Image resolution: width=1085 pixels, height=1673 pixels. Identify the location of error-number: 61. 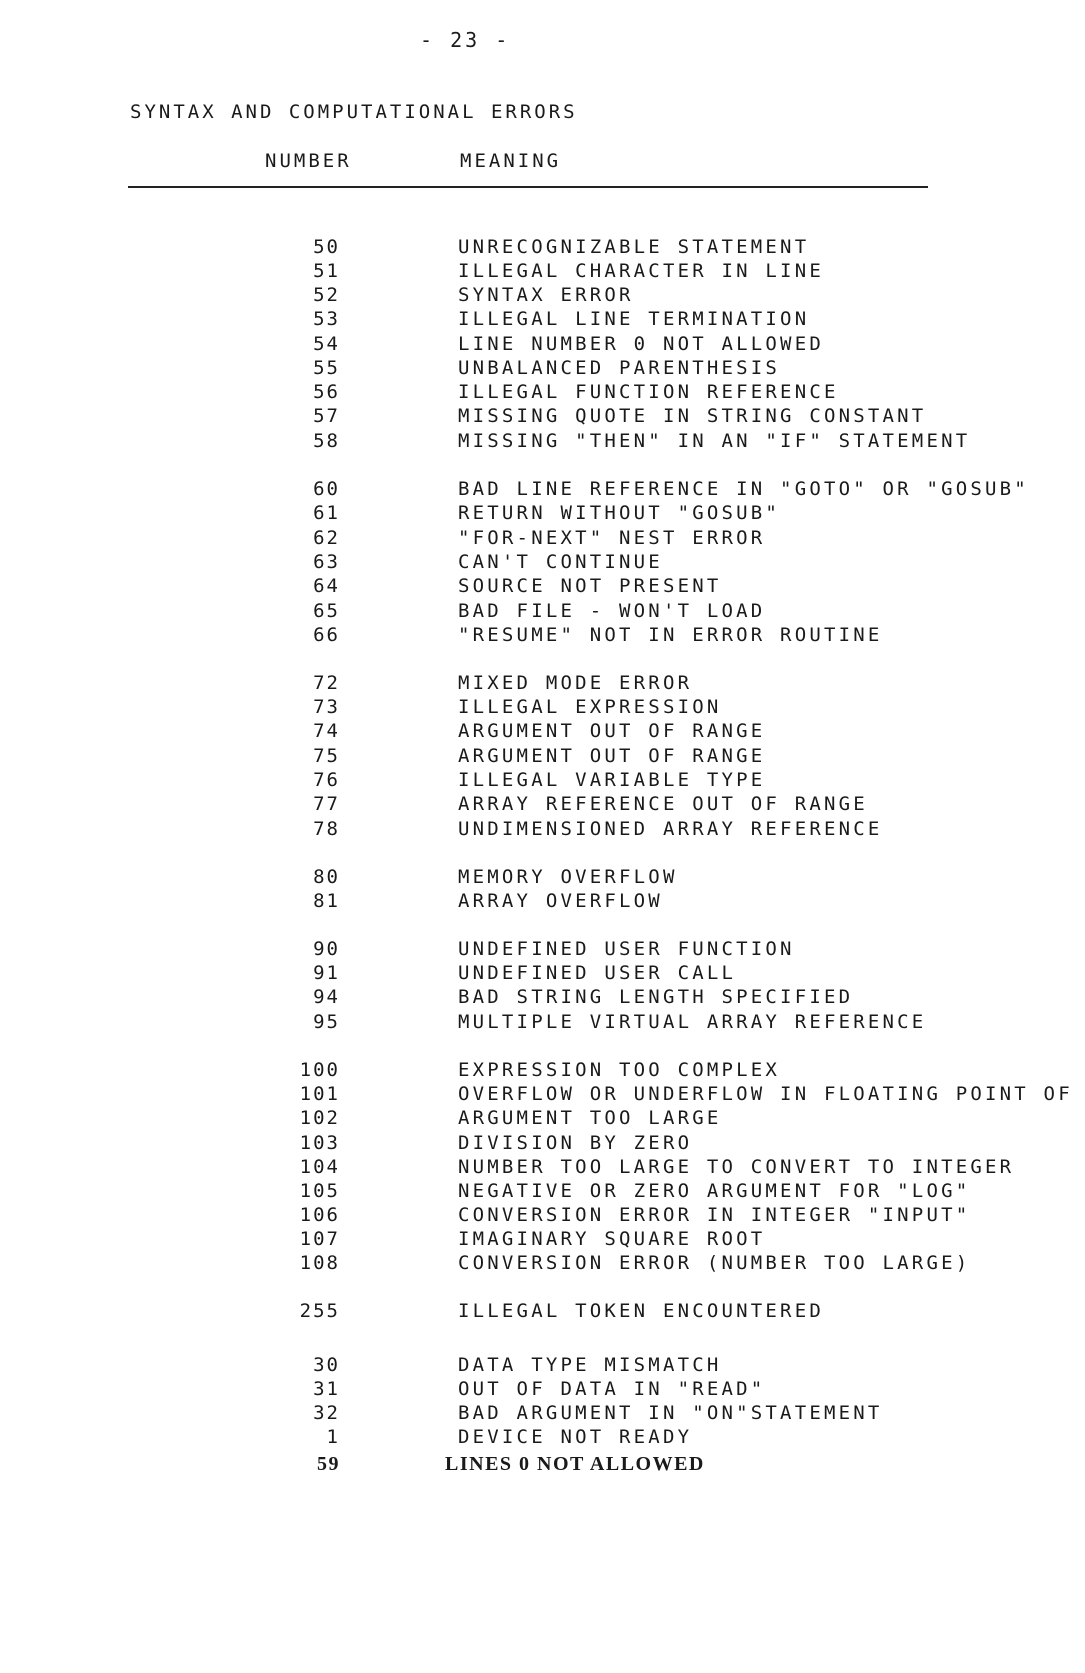
(326, 513).